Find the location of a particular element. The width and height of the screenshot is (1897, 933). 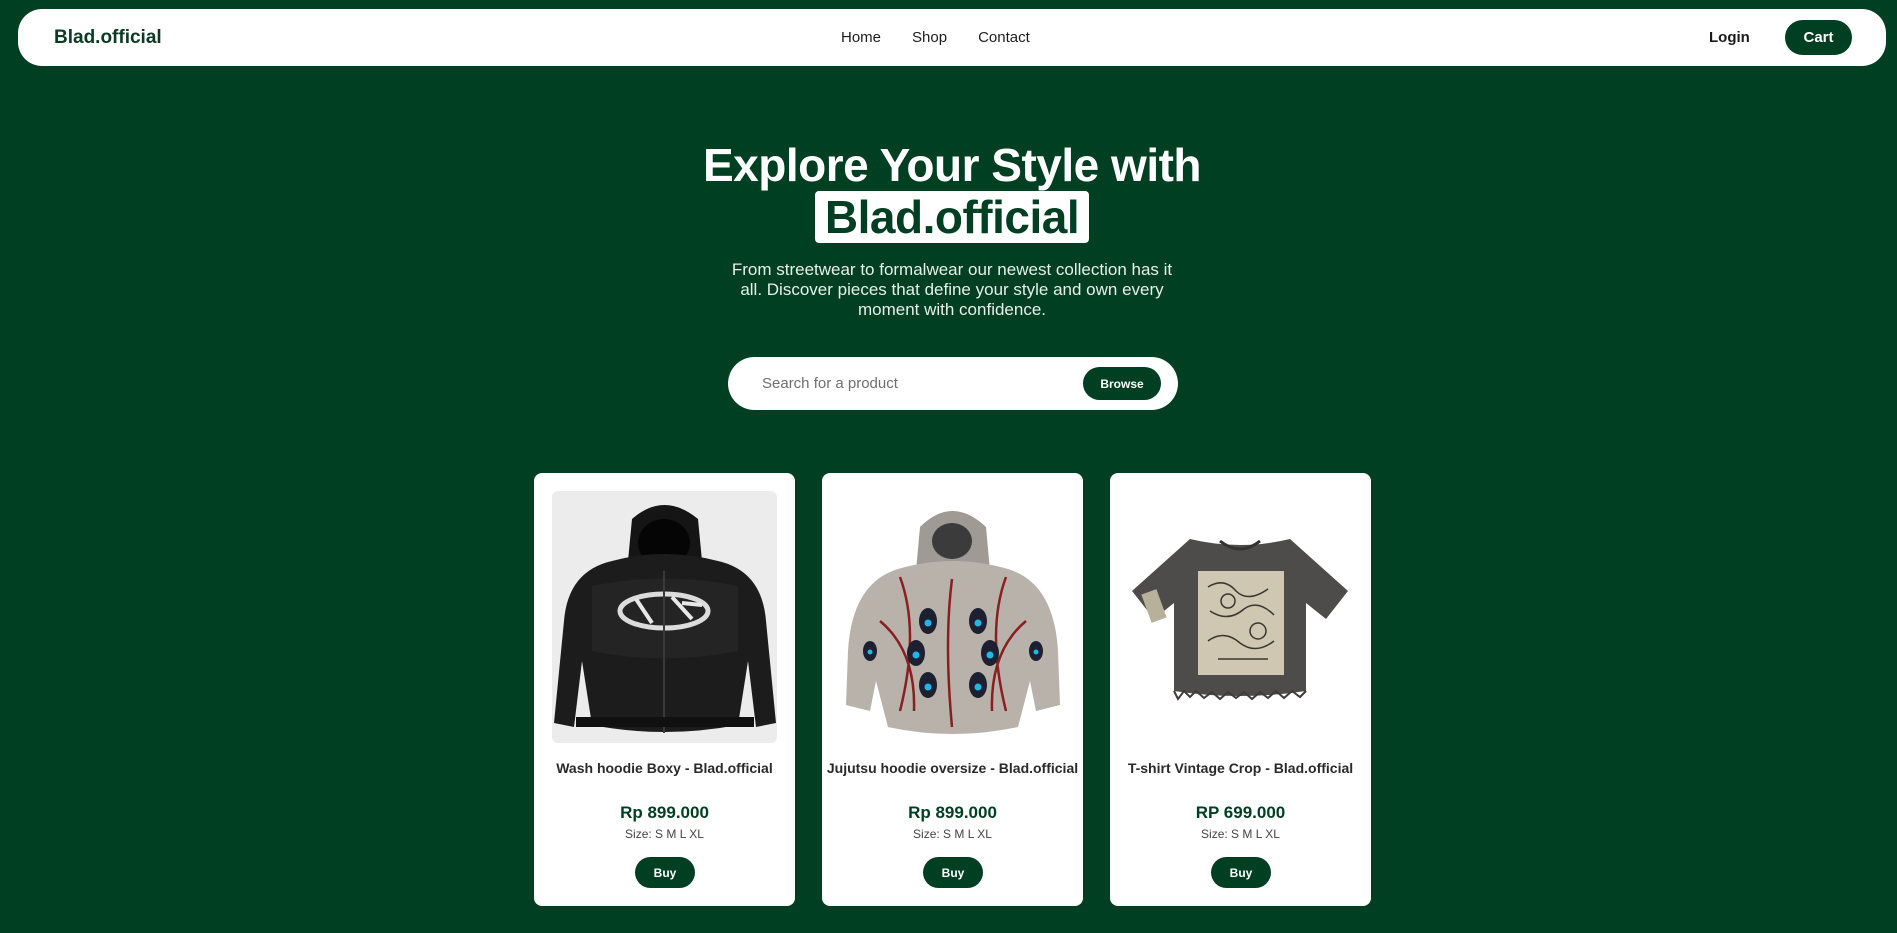

hero-brand-wrap: Blad.official is located at coordinates (948, 217).